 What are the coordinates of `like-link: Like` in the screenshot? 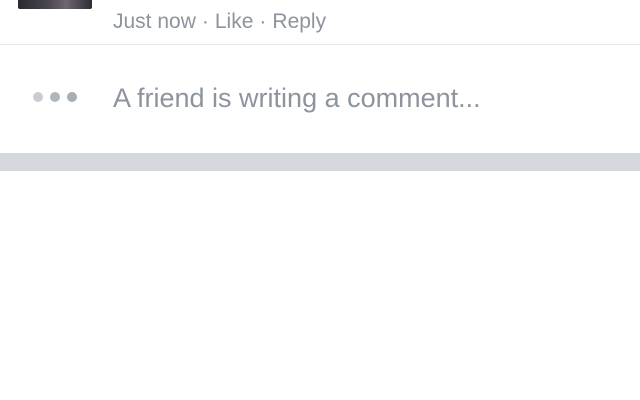 It's located at (234, 21).